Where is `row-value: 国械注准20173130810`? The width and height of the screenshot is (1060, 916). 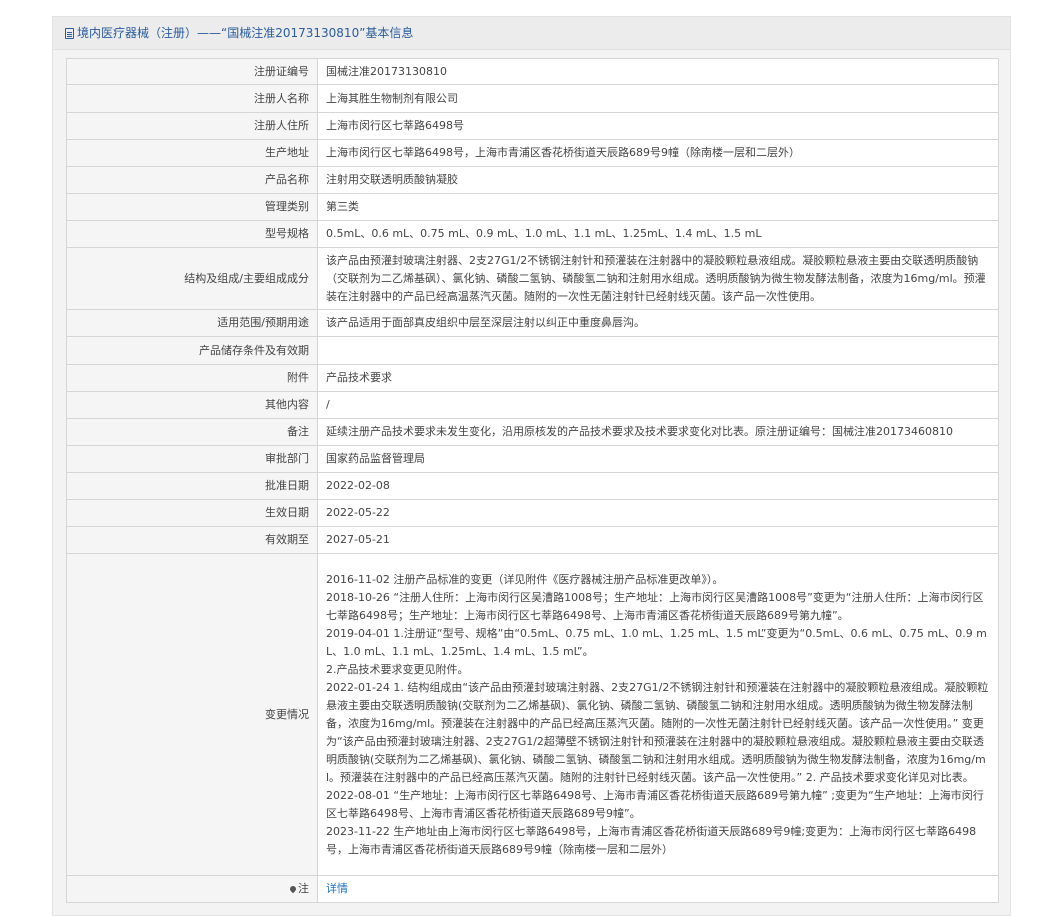
row-value: 国械注准20173130810 is located at coordinates (658, 71).